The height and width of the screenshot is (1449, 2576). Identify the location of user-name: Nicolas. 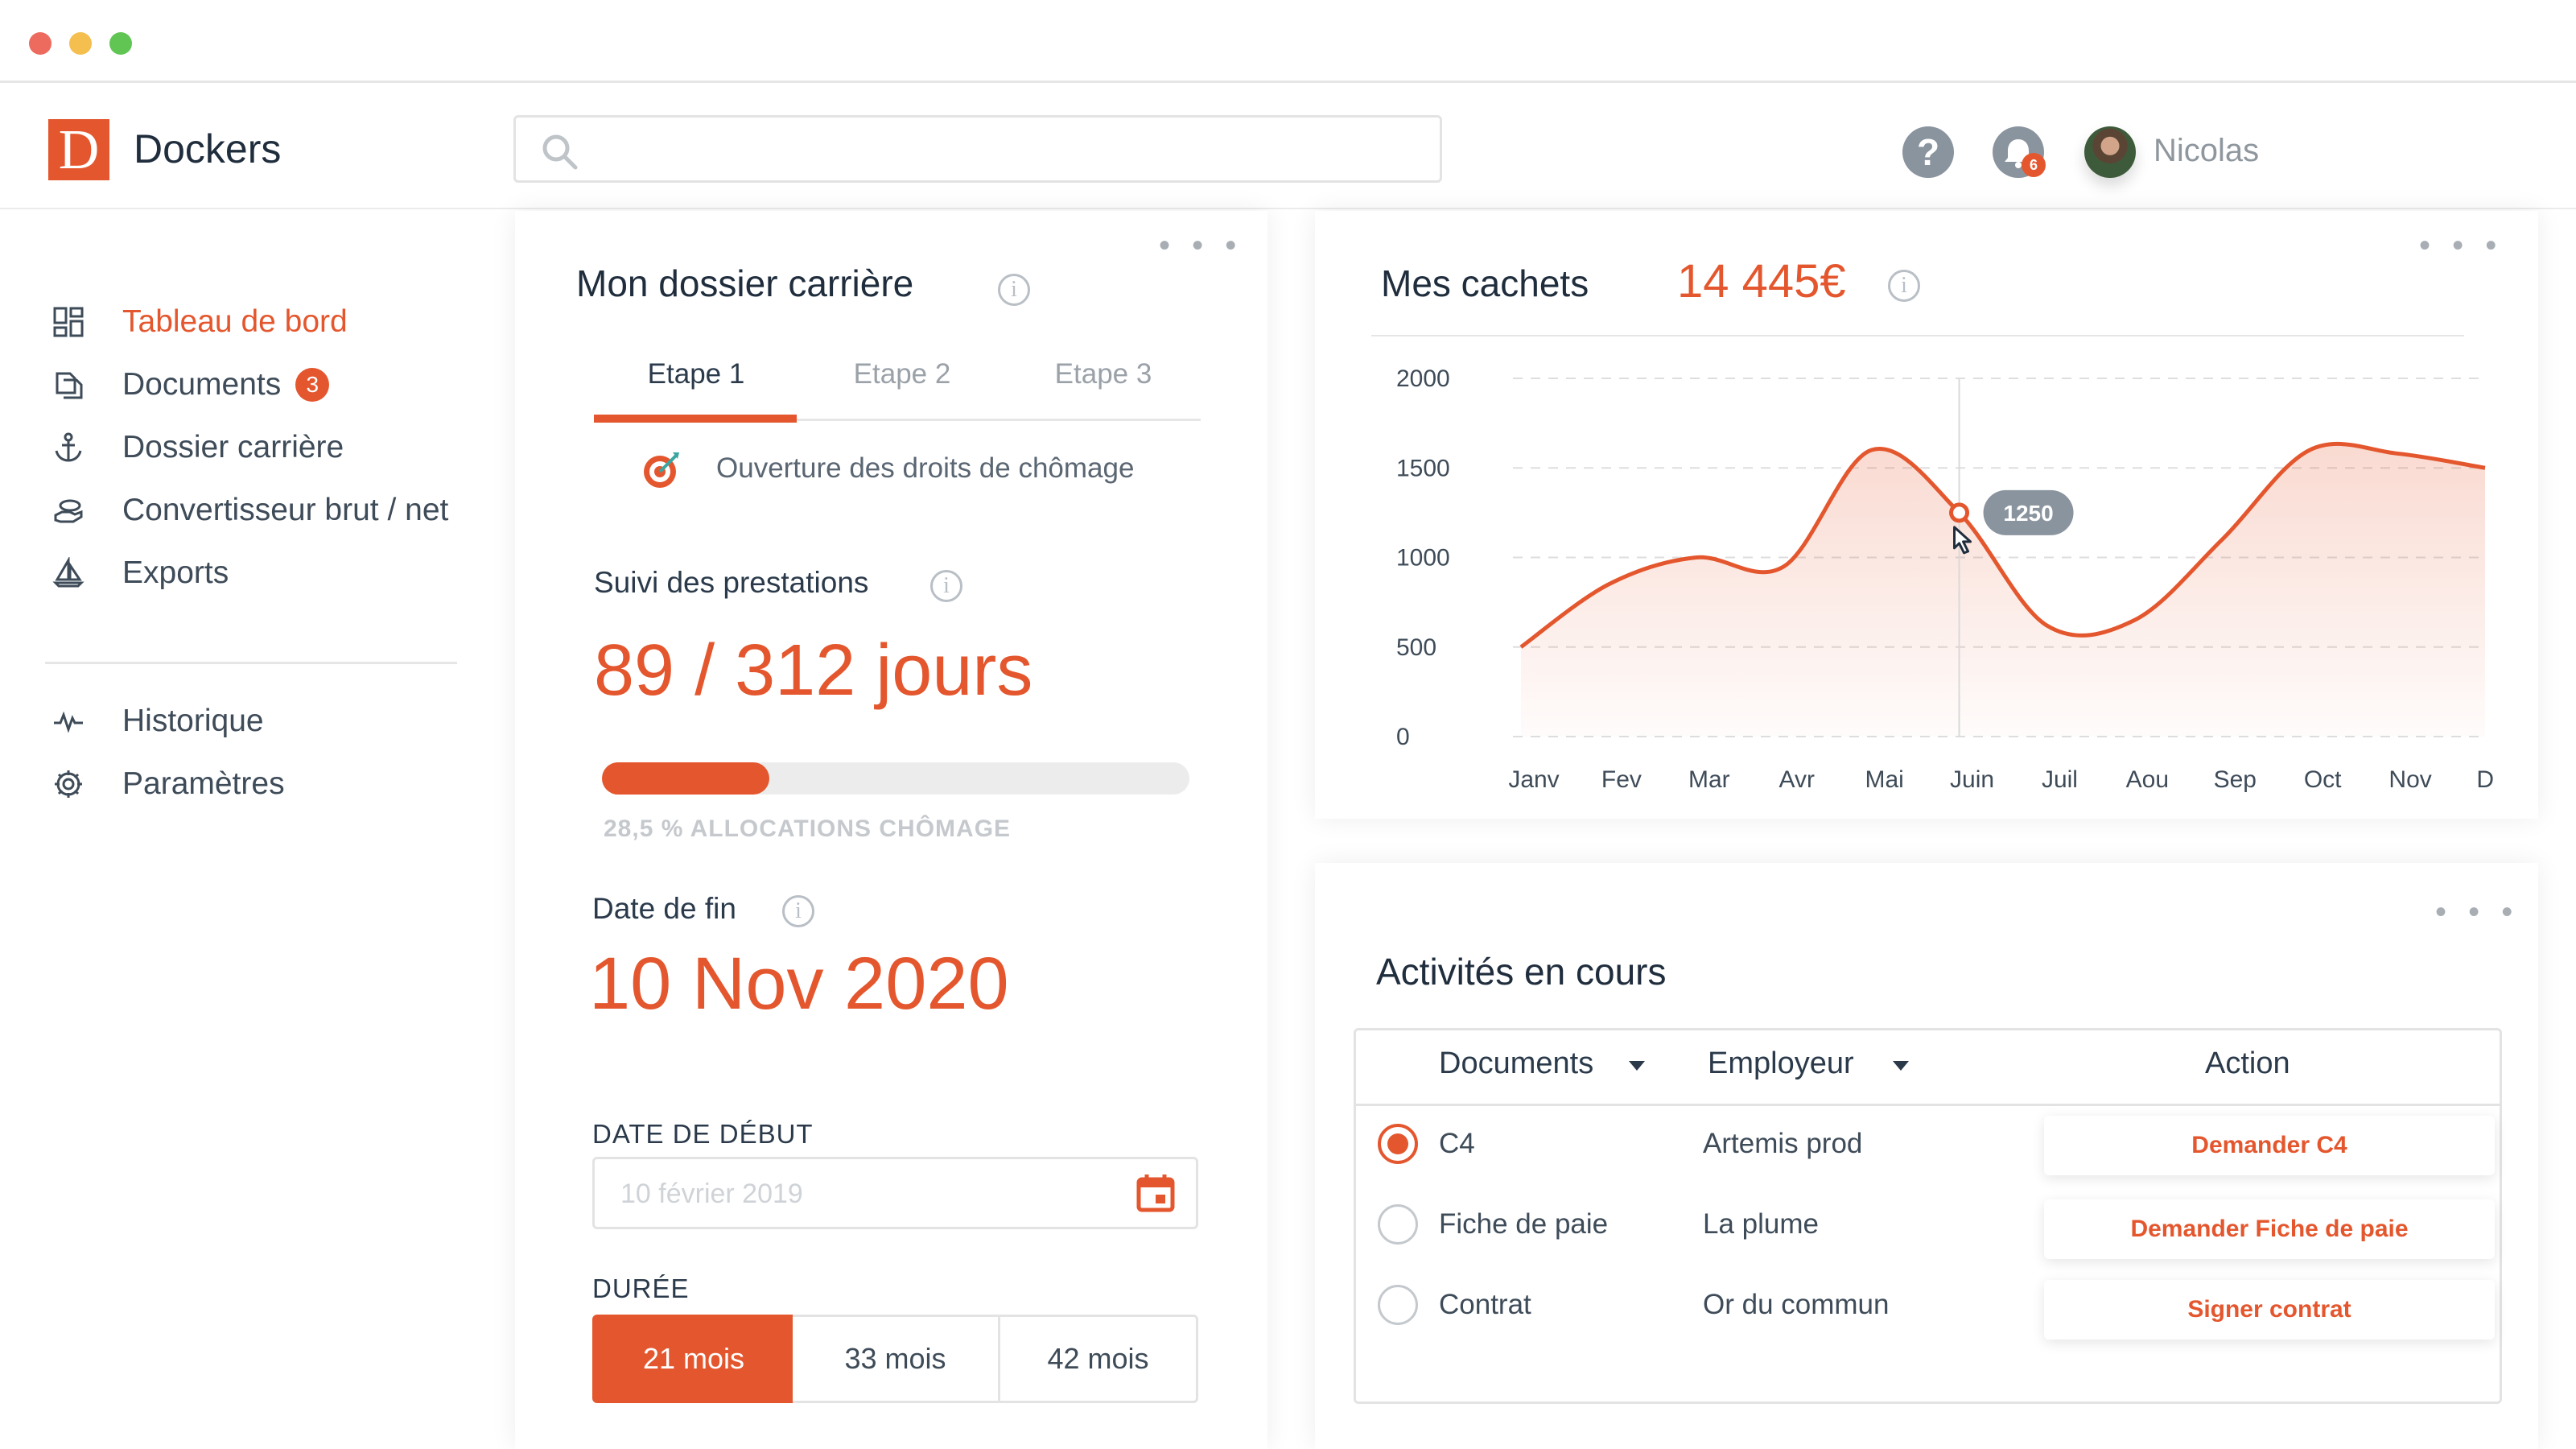
(2206, 151).